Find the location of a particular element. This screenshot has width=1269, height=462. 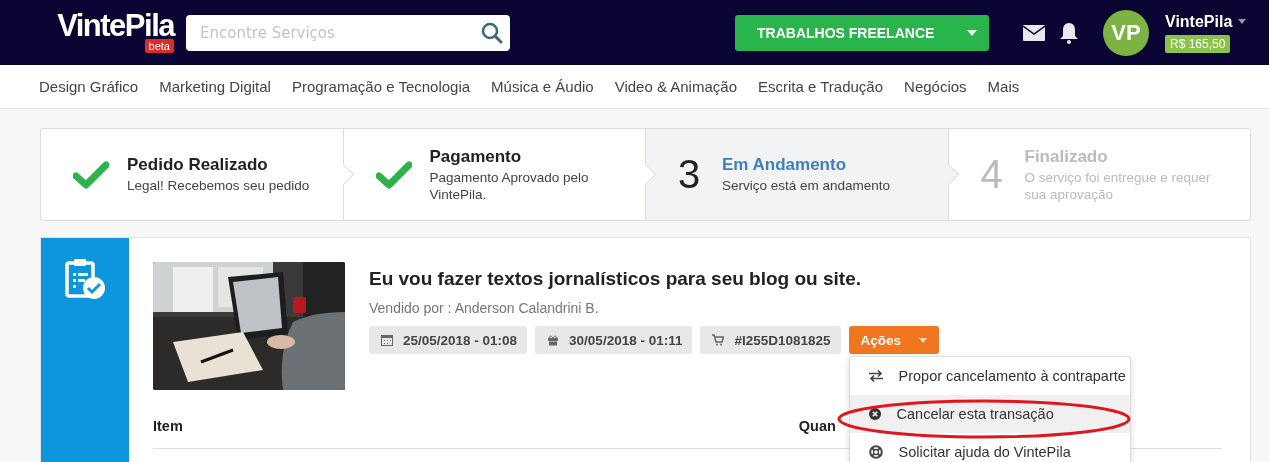

category-link: Design Gráfico is located at coordinates (89, 86).